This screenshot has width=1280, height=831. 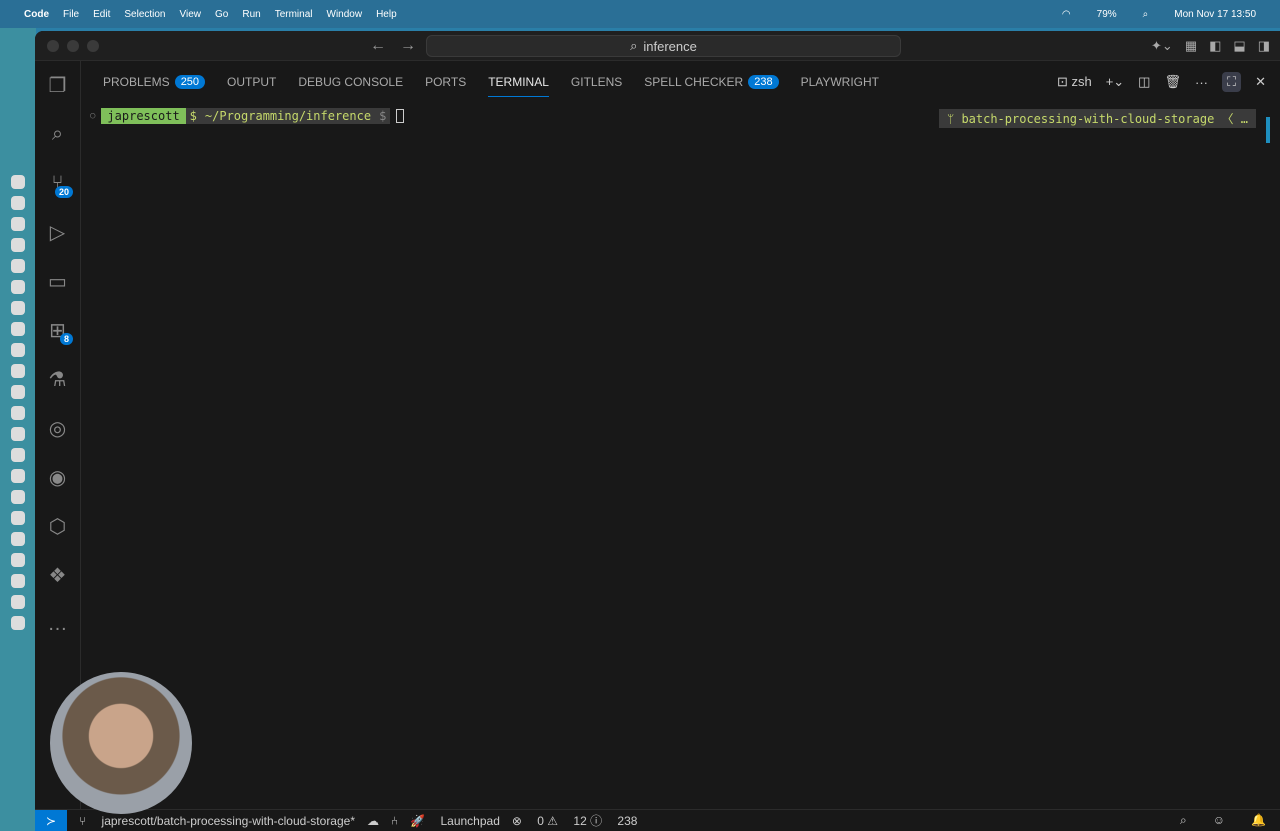 What do you see at coordinates (251, 14) in the screenshot?
I see `menu-run: Run` at bounding box center [251, 14].